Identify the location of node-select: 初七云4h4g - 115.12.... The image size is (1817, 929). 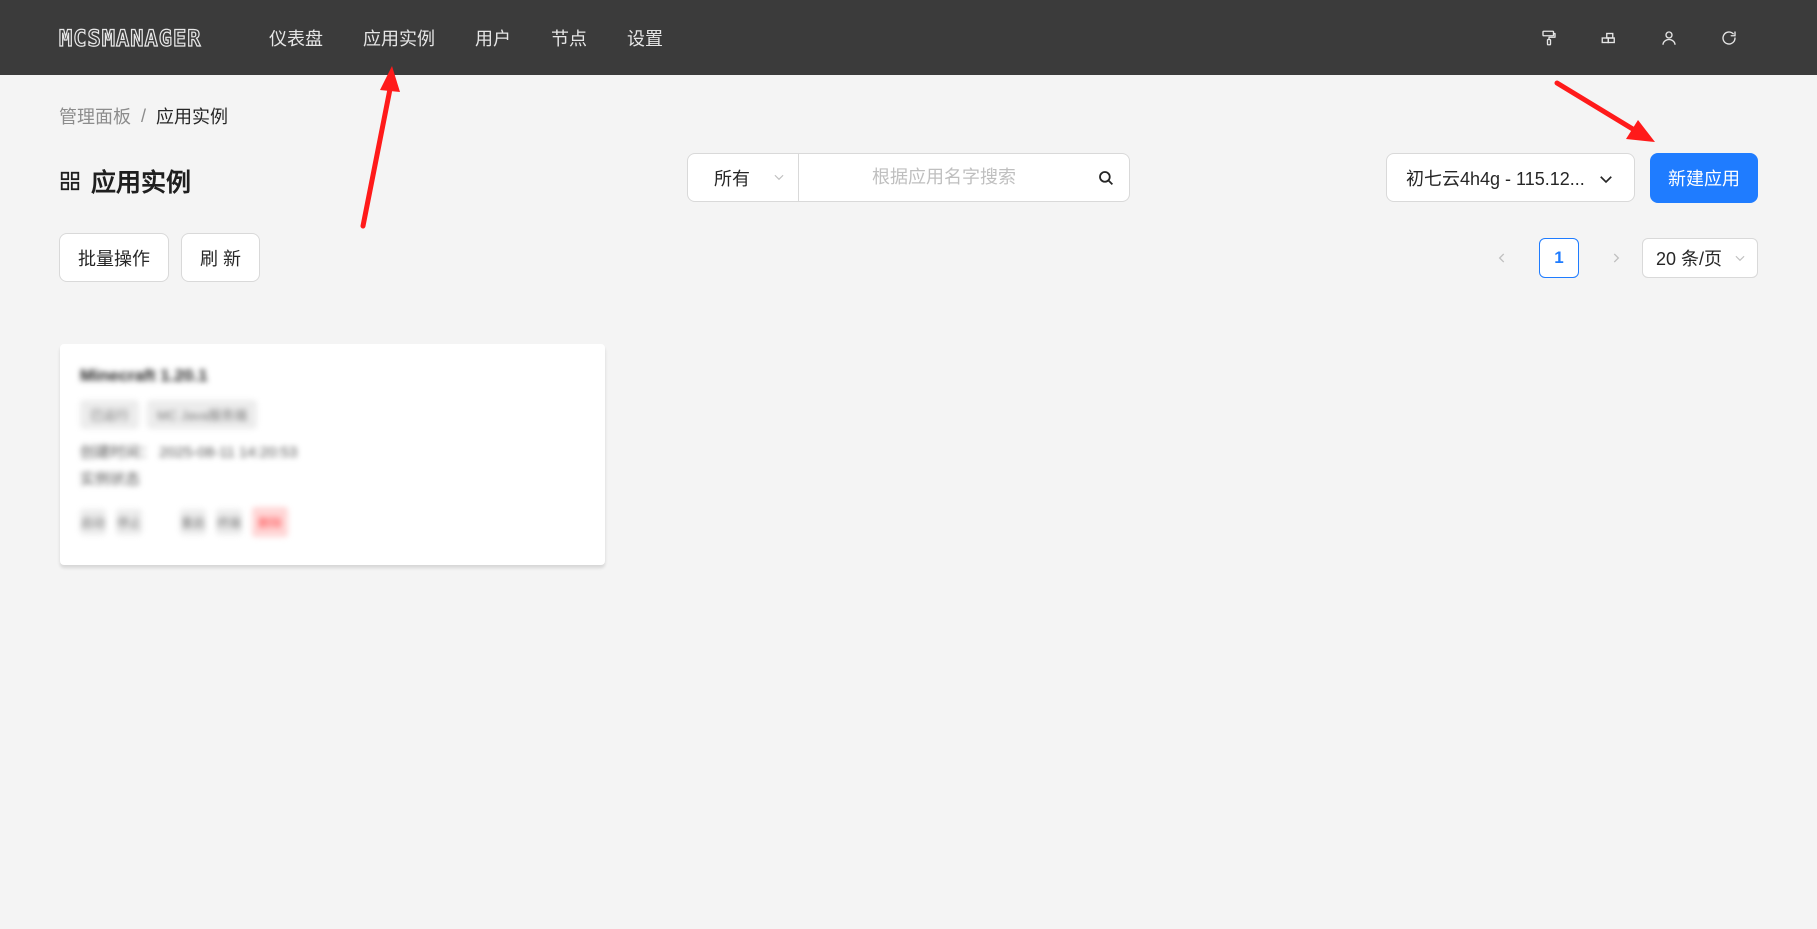
(1510, 177).